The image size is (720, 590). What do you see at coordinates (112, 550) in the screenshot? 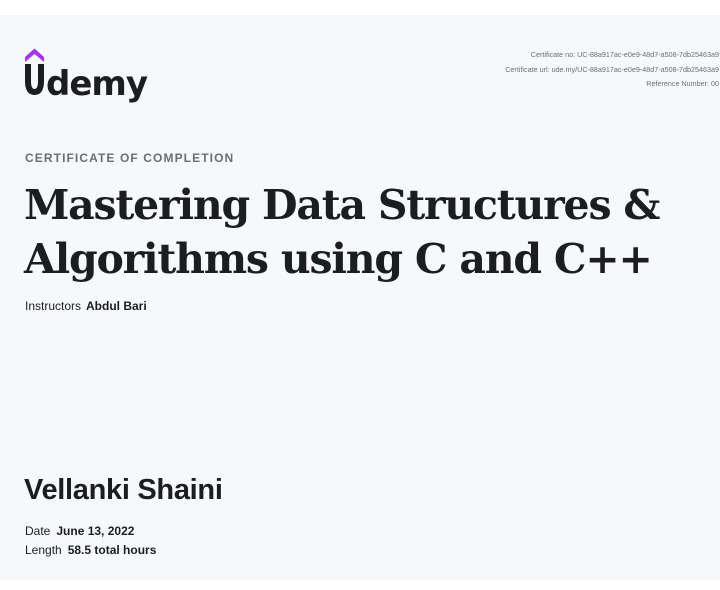
I see `length-value: 58.5 total hours` at bounding box center [112, 550].